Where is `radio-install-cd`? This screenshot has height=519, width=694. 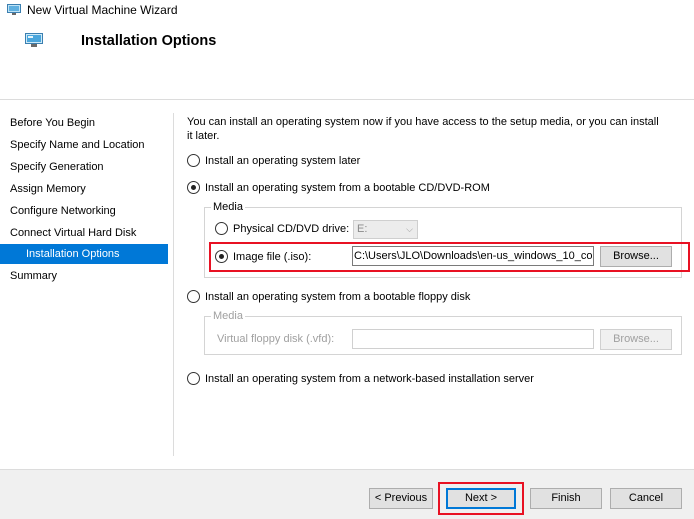 radio-install-cd is located at coordinates (193, 187).